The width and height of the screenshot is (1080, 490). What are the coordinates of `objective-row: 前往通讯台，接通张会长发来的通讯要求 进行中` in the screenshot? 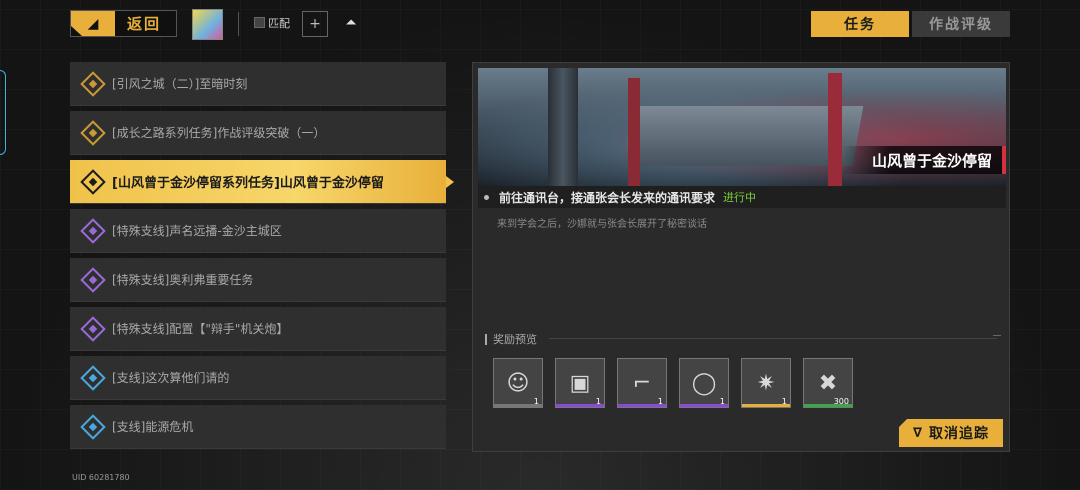 It's located at (742, 197).